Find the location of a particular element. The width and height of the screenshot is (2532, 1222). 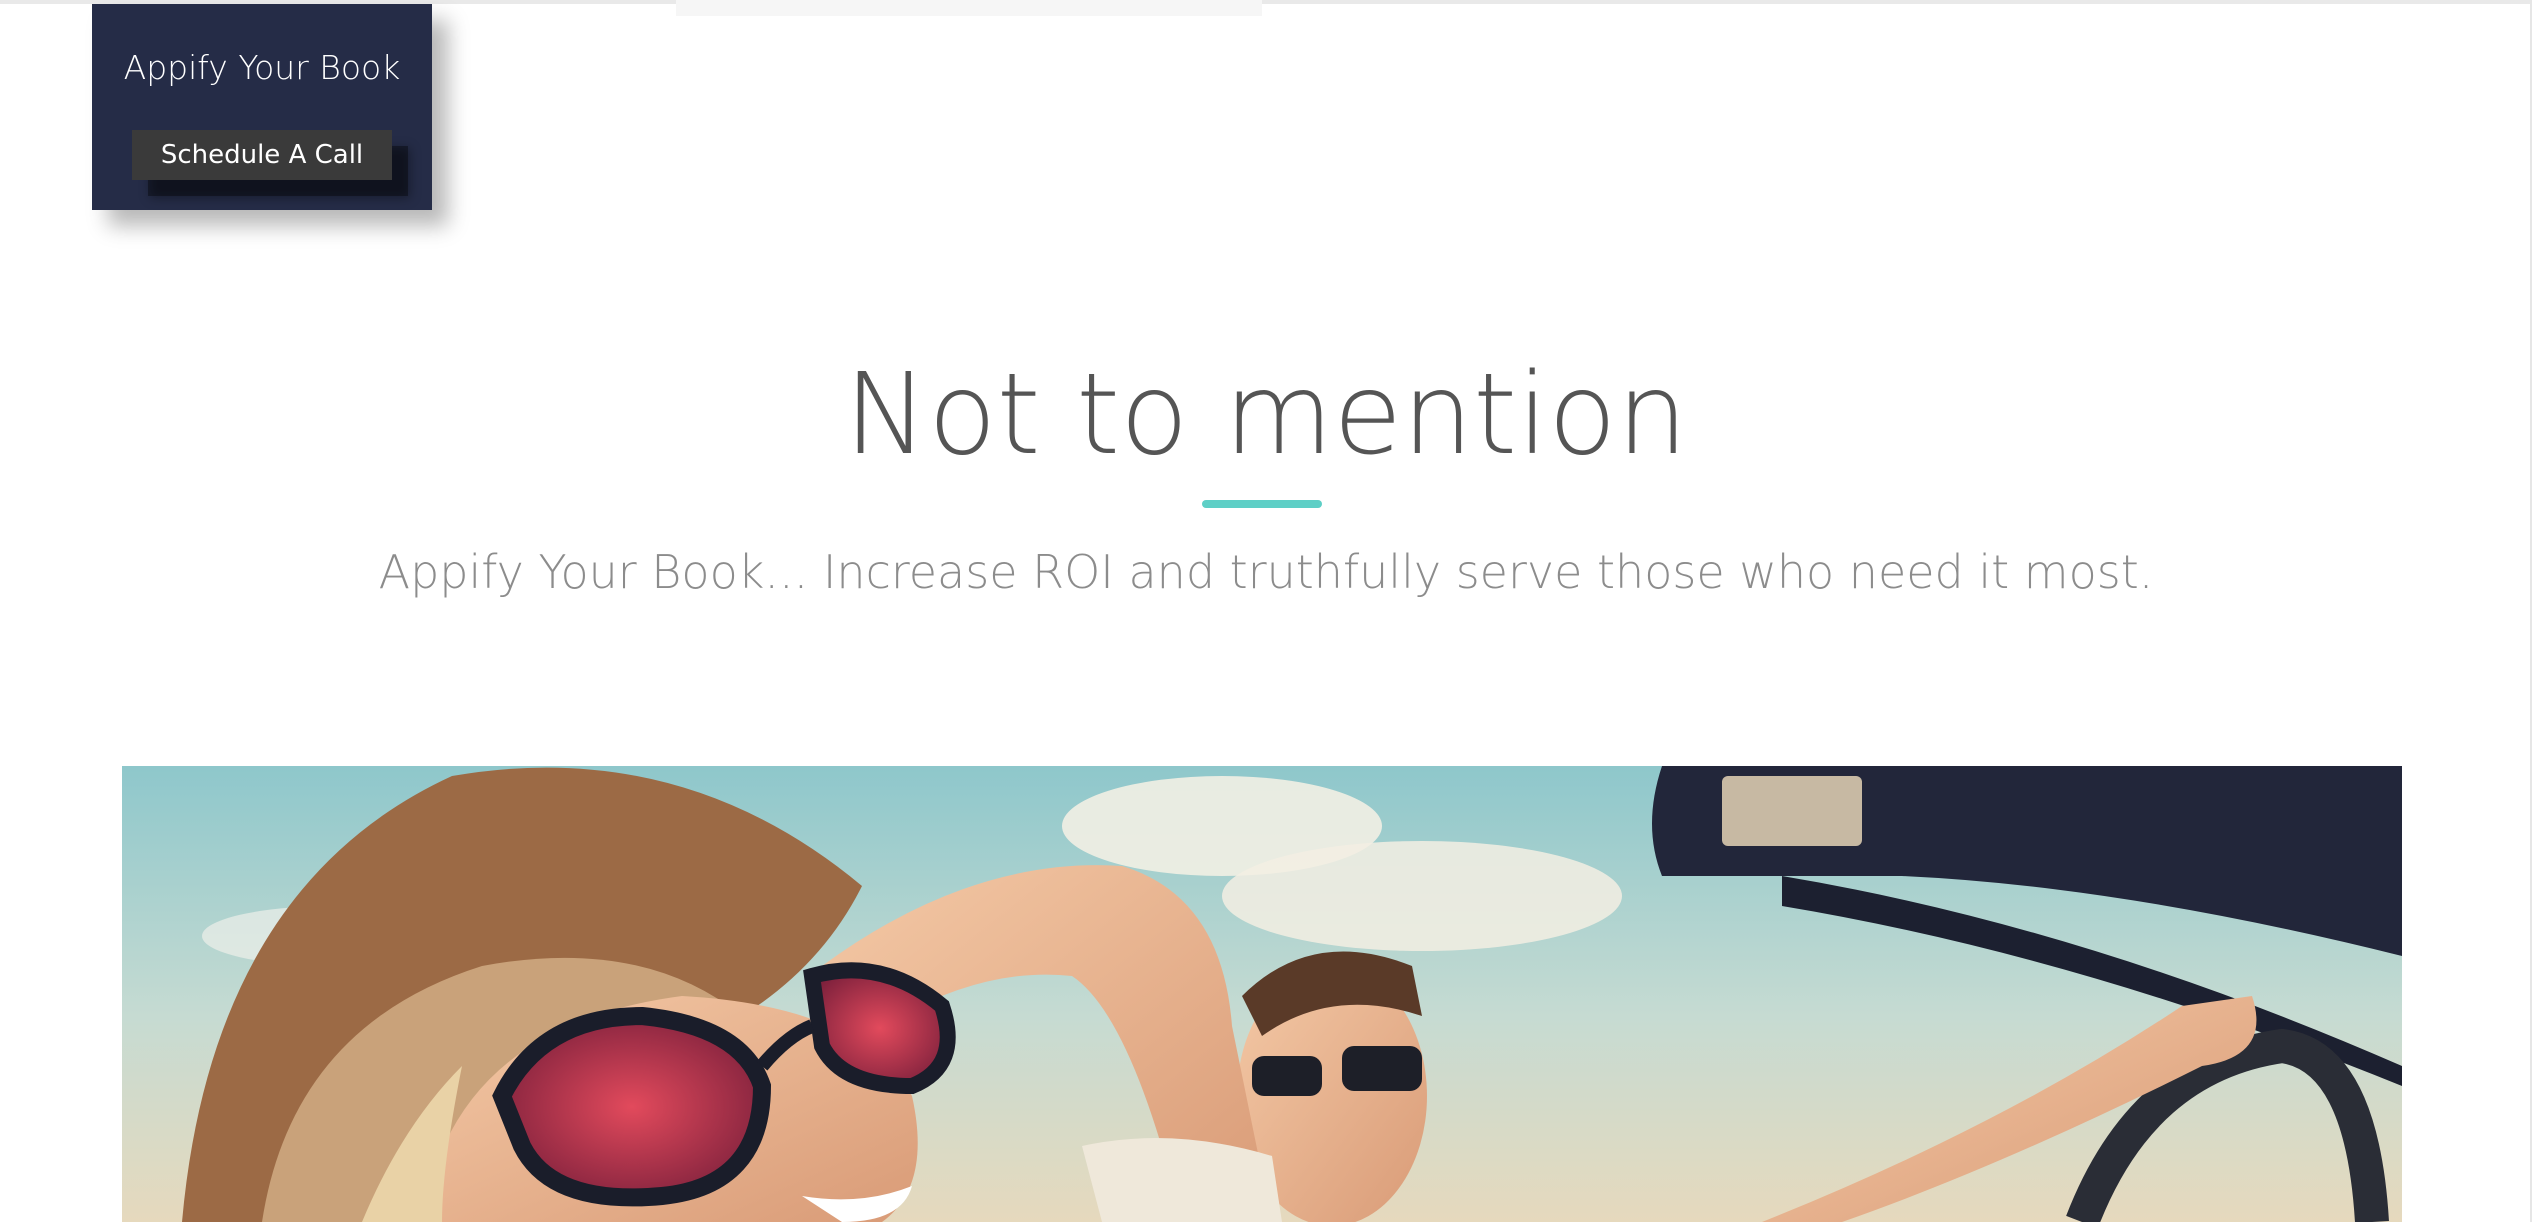

top-tab-strip is located at coordinates (969, 8).